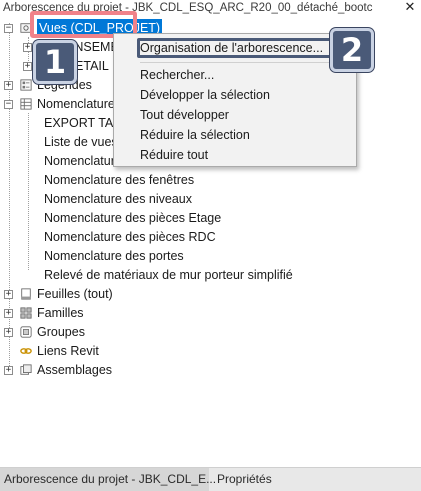 The image size is (421, 491). I want to click on tree-label-families: Familles, so click(60, 313).